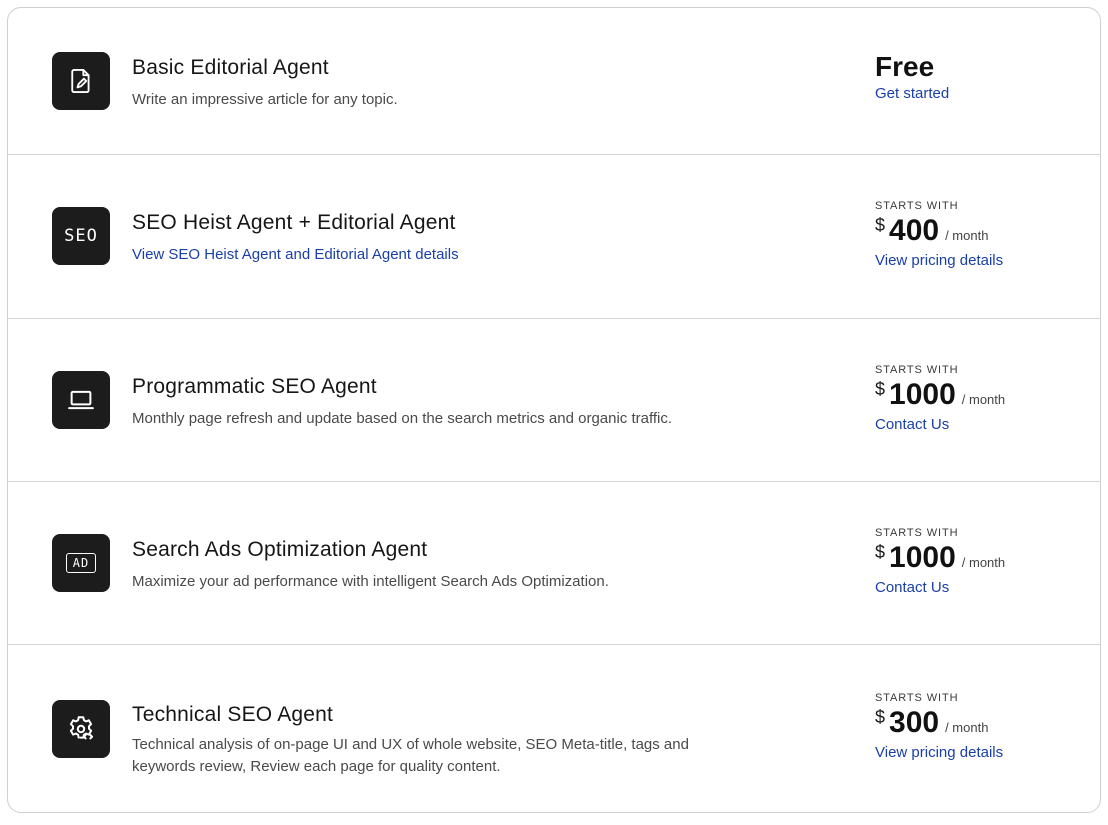 The height and width of the screenshot is (825, 1108). Describe the element at coordinates (233, 714) in the screenshot. I see `plan-title: Technical SEO Agent` at that location.